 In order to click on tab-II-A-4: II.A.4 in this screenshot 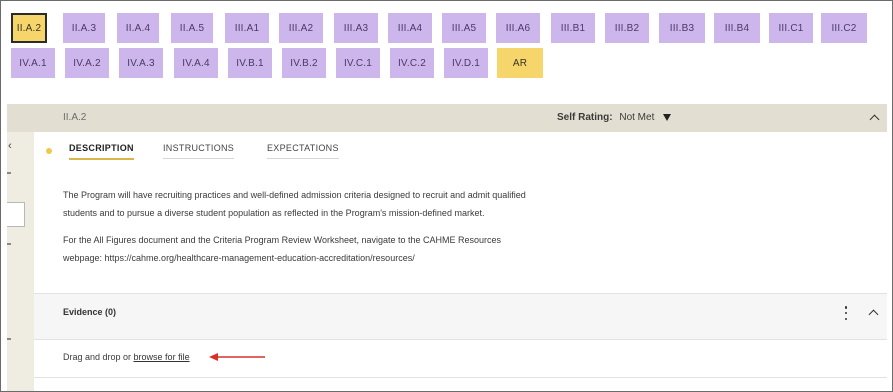, I will do `click(138, 28)`.